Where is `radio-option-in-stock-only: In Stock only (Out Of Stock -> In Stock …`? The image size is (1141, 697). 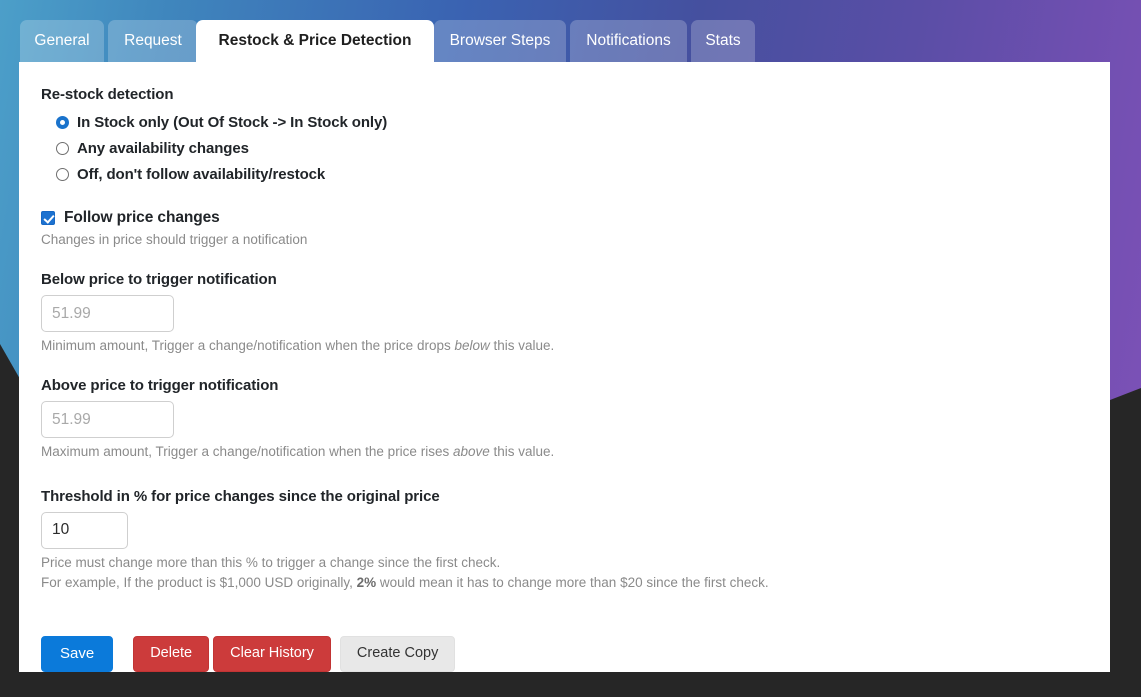 radio-option-in-stock-only: In Stock only (Out Of Stock -> In Stock … is located at coordinates (568, 122).